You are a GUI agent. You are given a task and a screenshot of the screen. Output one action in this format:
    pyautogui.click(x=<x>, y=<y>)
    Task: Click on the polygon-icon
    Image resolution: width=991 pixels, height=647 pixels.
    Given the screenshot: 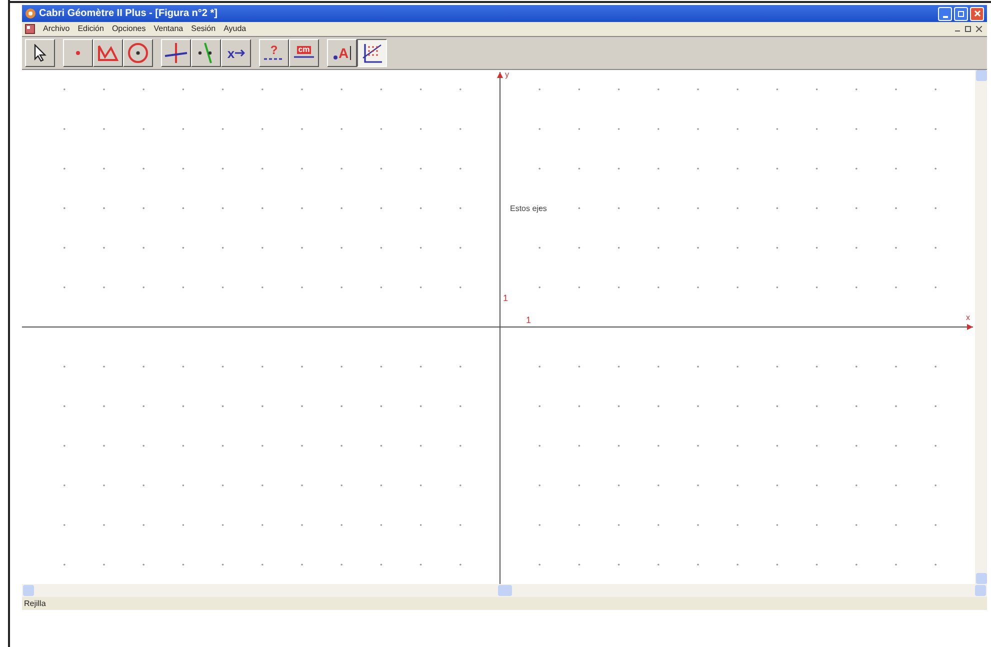 What is the action you would take?
    pyautogui.click(x=108, y=53)
    